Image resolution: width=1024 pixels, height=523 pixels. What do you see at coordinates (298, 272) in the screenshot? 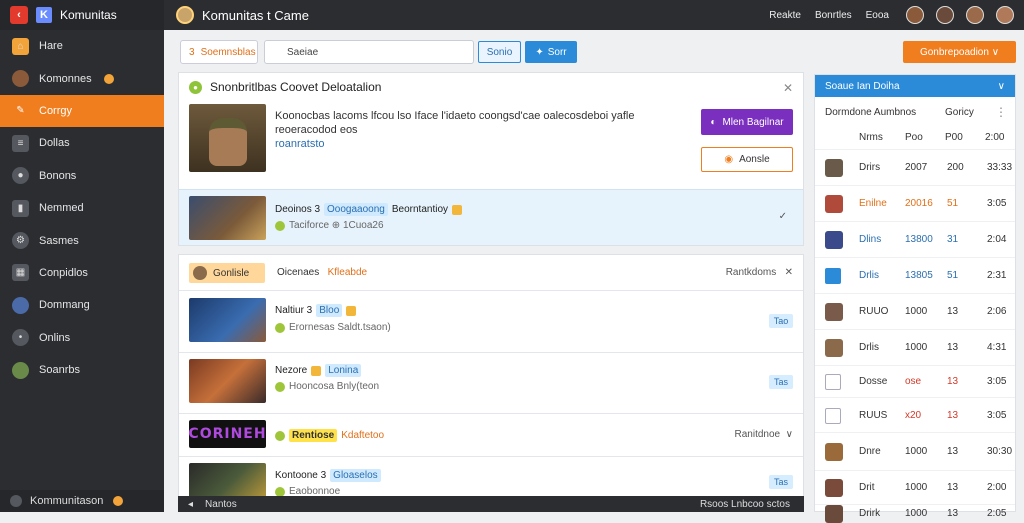
I see `list-header-label: Oicenaes` at bounding box center [298, 272].